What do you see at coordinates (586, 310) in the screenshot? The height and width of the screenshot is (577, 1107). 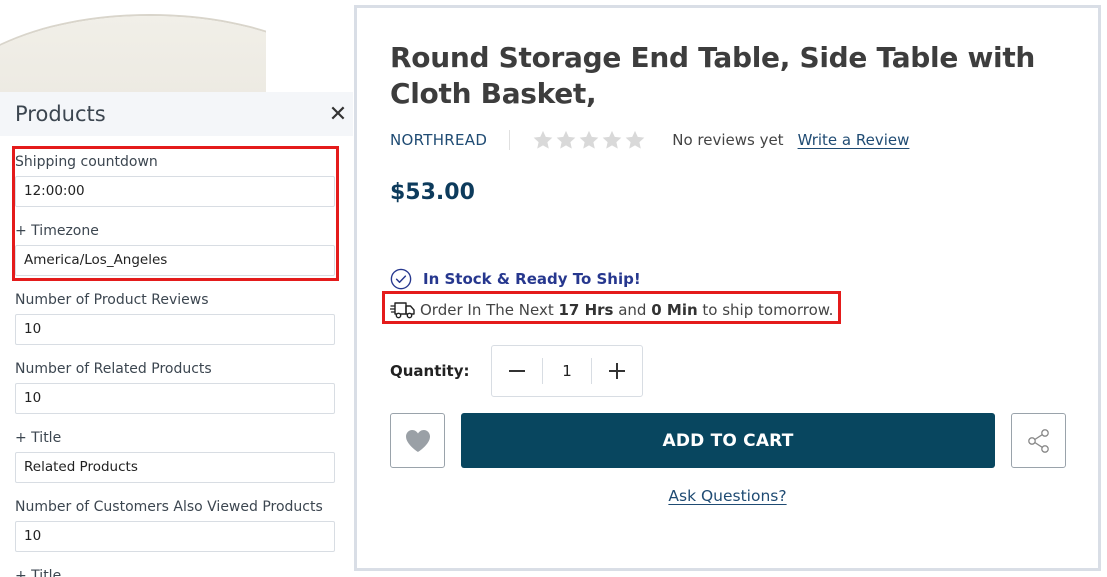 I see `ship-hours: 17 Hrs` at bounding box center [586, 310].